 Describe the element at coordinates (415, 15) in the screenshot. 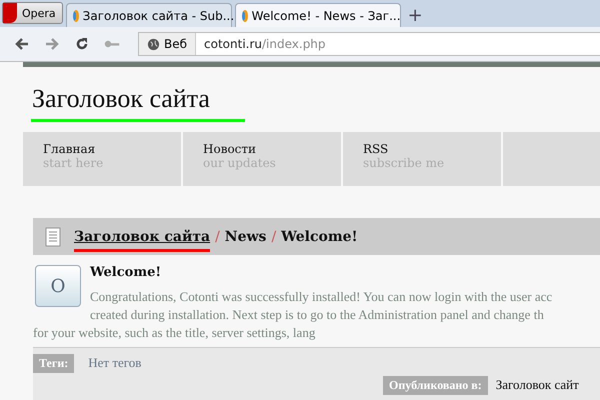

I see `new-tab-button: +` at that location.